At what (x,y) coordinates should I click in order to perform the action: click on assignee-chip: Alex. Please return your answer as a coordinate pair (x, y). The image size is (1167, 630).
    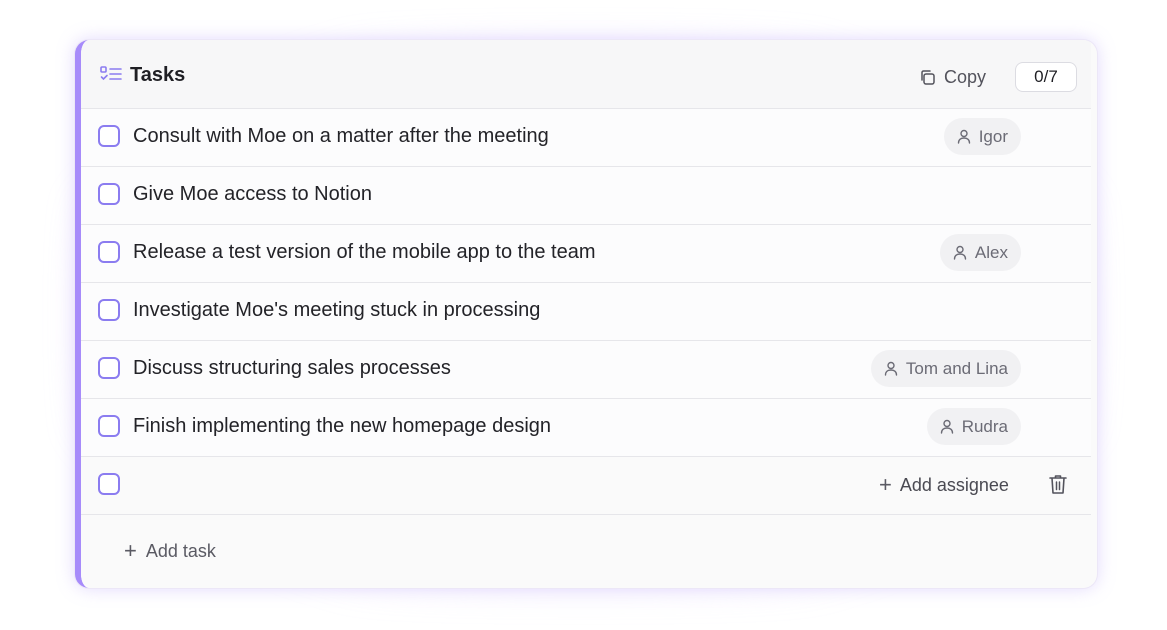
    Looking at the image, I should click on (980, 252).